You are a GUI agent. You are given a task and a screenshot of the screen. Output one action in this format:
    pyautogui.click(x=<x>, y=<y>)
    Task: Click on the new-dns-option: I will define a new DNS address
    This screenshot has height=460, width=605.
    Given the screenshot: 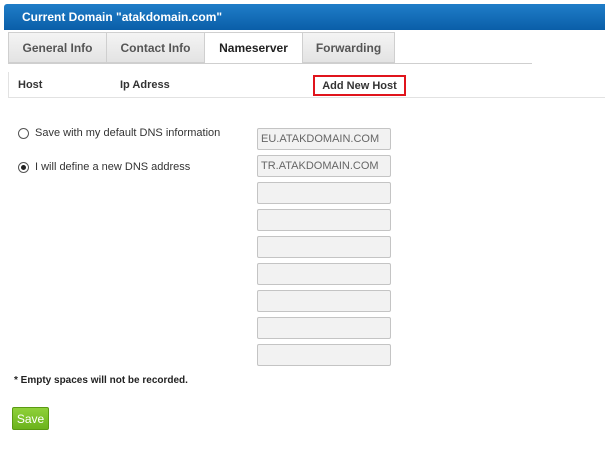 What is the action you would take?
    pyautogui.click(x=104, y=167)
    